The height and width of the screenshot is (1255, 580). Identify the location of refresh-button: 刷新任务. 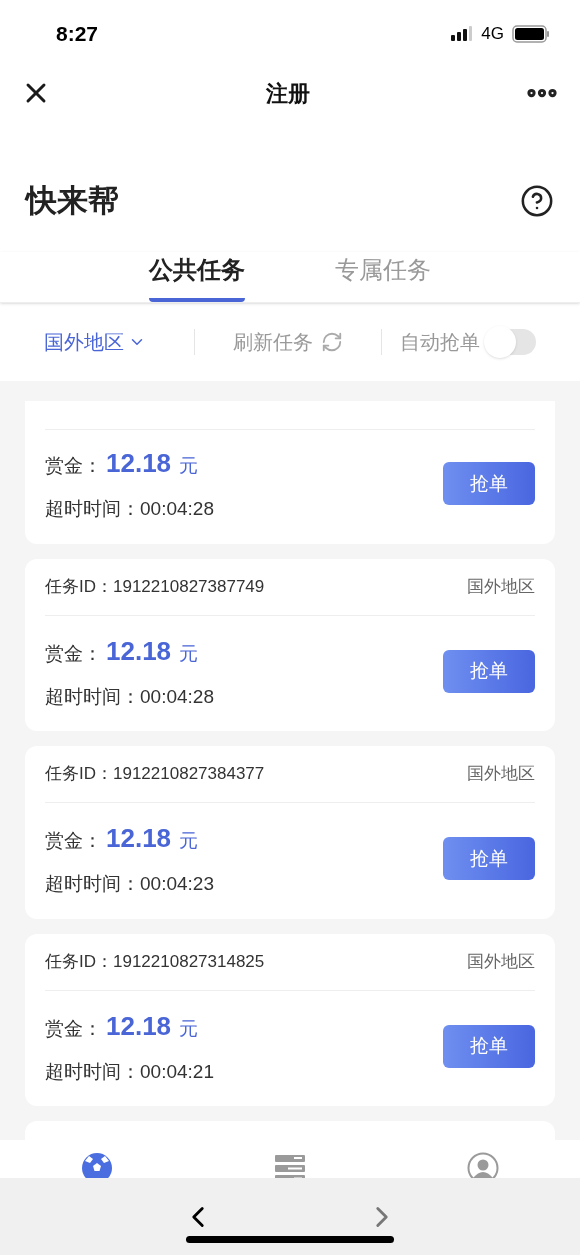
(288, 342).